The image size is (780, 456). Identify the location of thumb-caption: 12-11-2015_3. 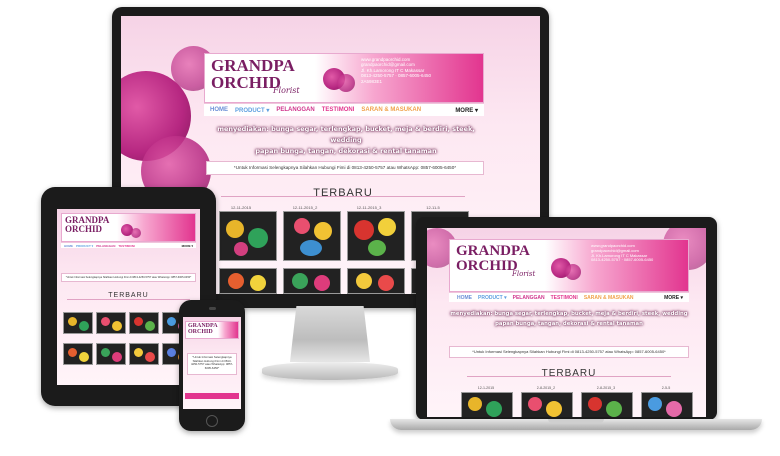
(369, 207).